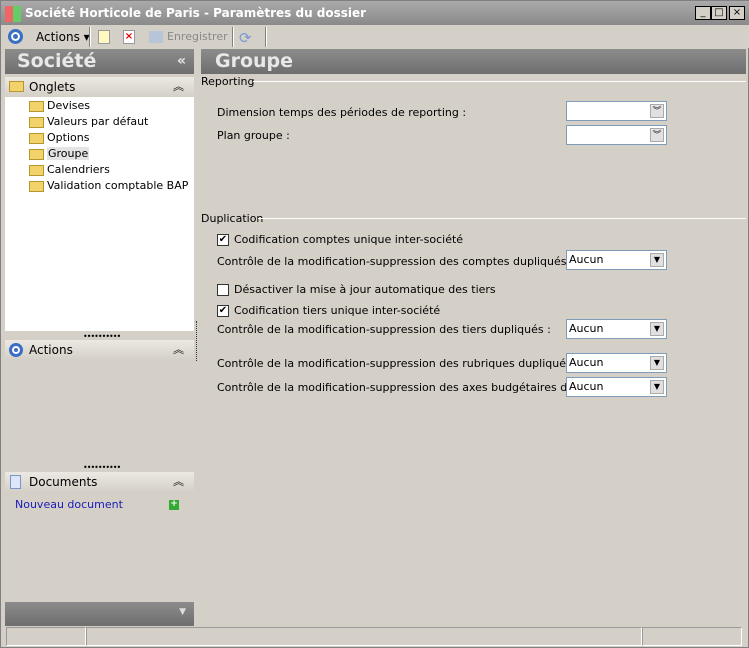 The height and width of the screenshot is (648, 749). Describe the element at coordinates (63, 37) in the screenshot. I see `actions-menu-button: Actions ▾` at that location.